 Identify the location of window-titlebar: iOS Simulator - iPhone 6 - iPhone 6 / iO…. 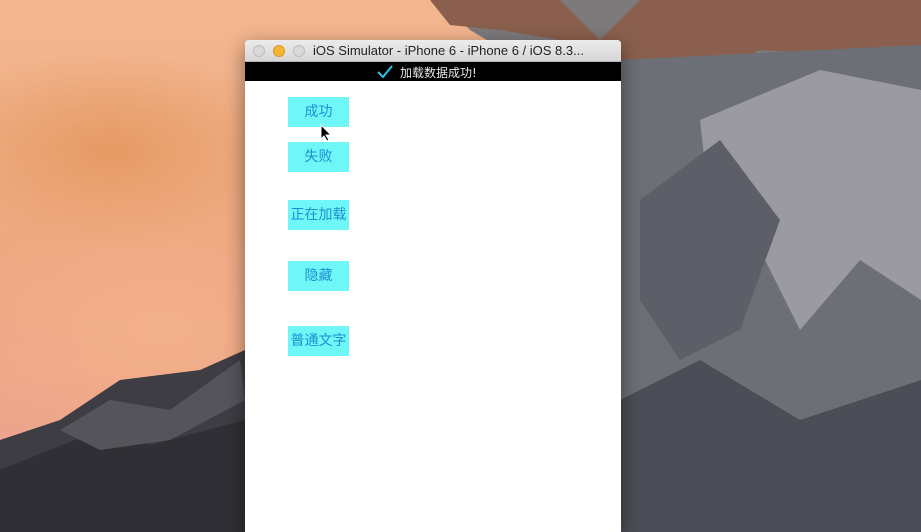
(433, 51).